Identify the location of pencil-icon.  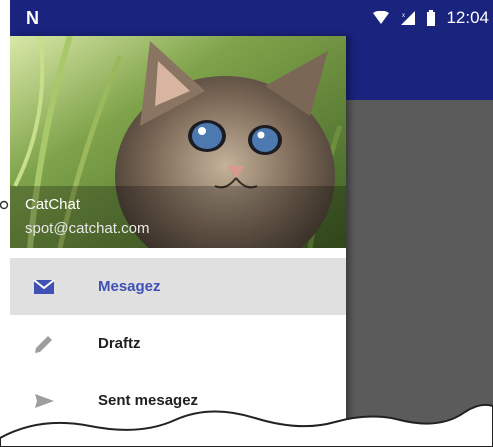
(43, 344).